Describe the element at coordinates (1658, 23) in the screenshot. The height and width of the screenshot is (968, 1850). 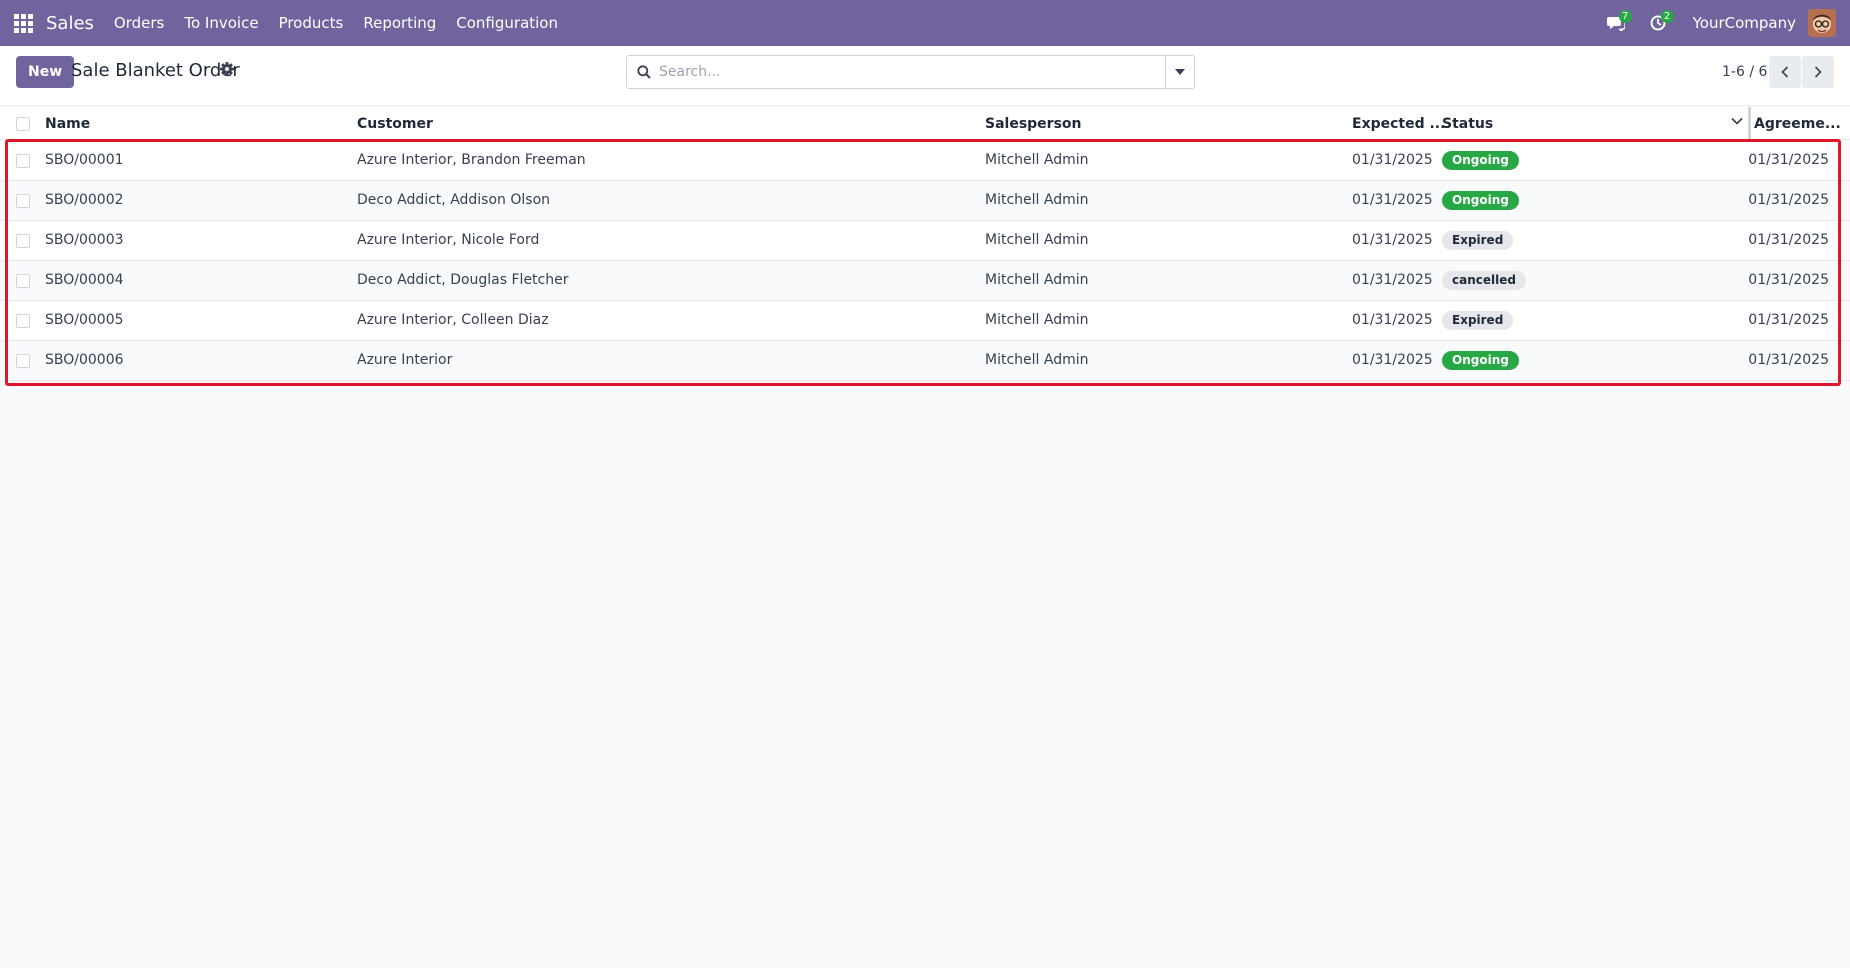
I see `activities-button: 2` at that location.